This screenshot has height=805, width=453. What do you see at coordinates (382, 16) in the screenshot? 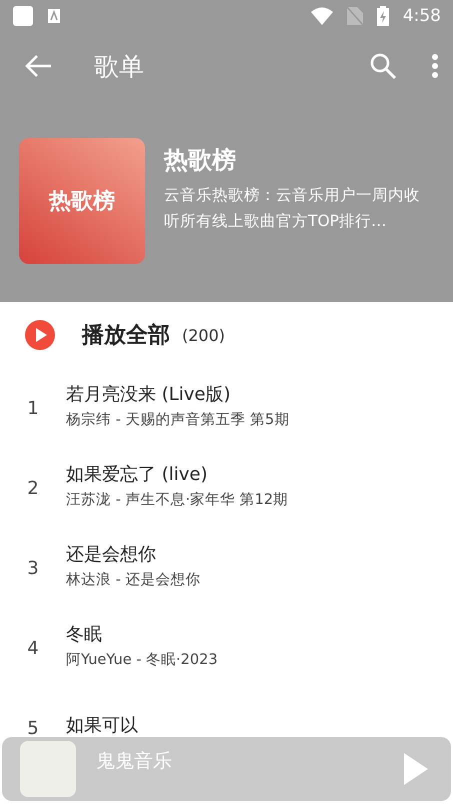
I see `battery-icon` at bounding box center [382, 16].